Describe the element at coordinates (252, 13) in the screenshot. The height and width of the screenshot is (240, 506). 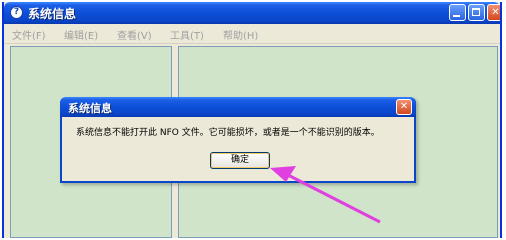
I see `title-bar: ? 系统信息` at that location.